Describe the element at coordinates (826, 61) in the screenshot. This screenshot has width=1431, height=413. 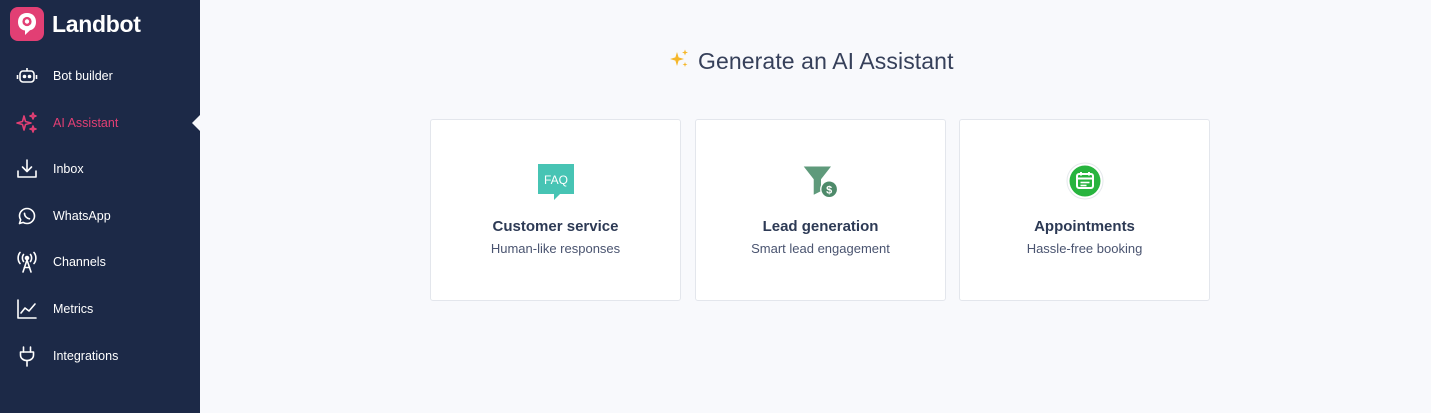
I see `page-title: Generate an AI Assistant` at that location.